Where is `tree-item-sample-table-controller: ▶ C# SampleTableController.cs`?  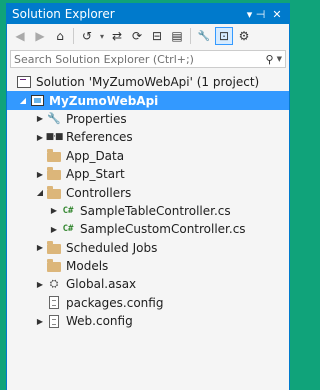
tree-item-sample-table-controller: ▶ C# SampleTableController.cs is located at coordinates (148, 211).